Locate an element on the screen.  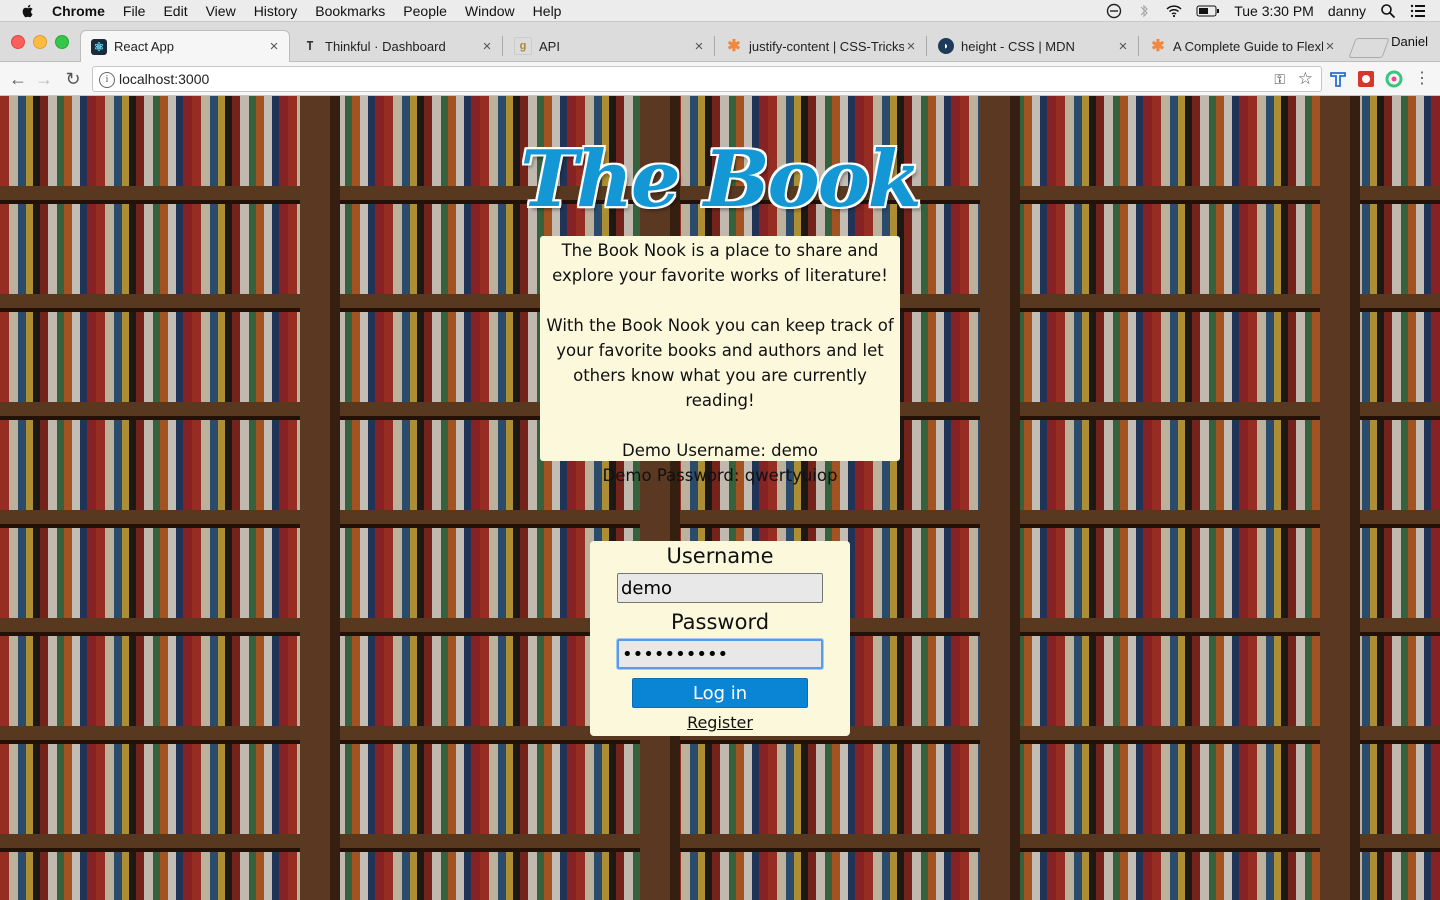
do-not-disturb-icon is located at coordinates (1114, 11).